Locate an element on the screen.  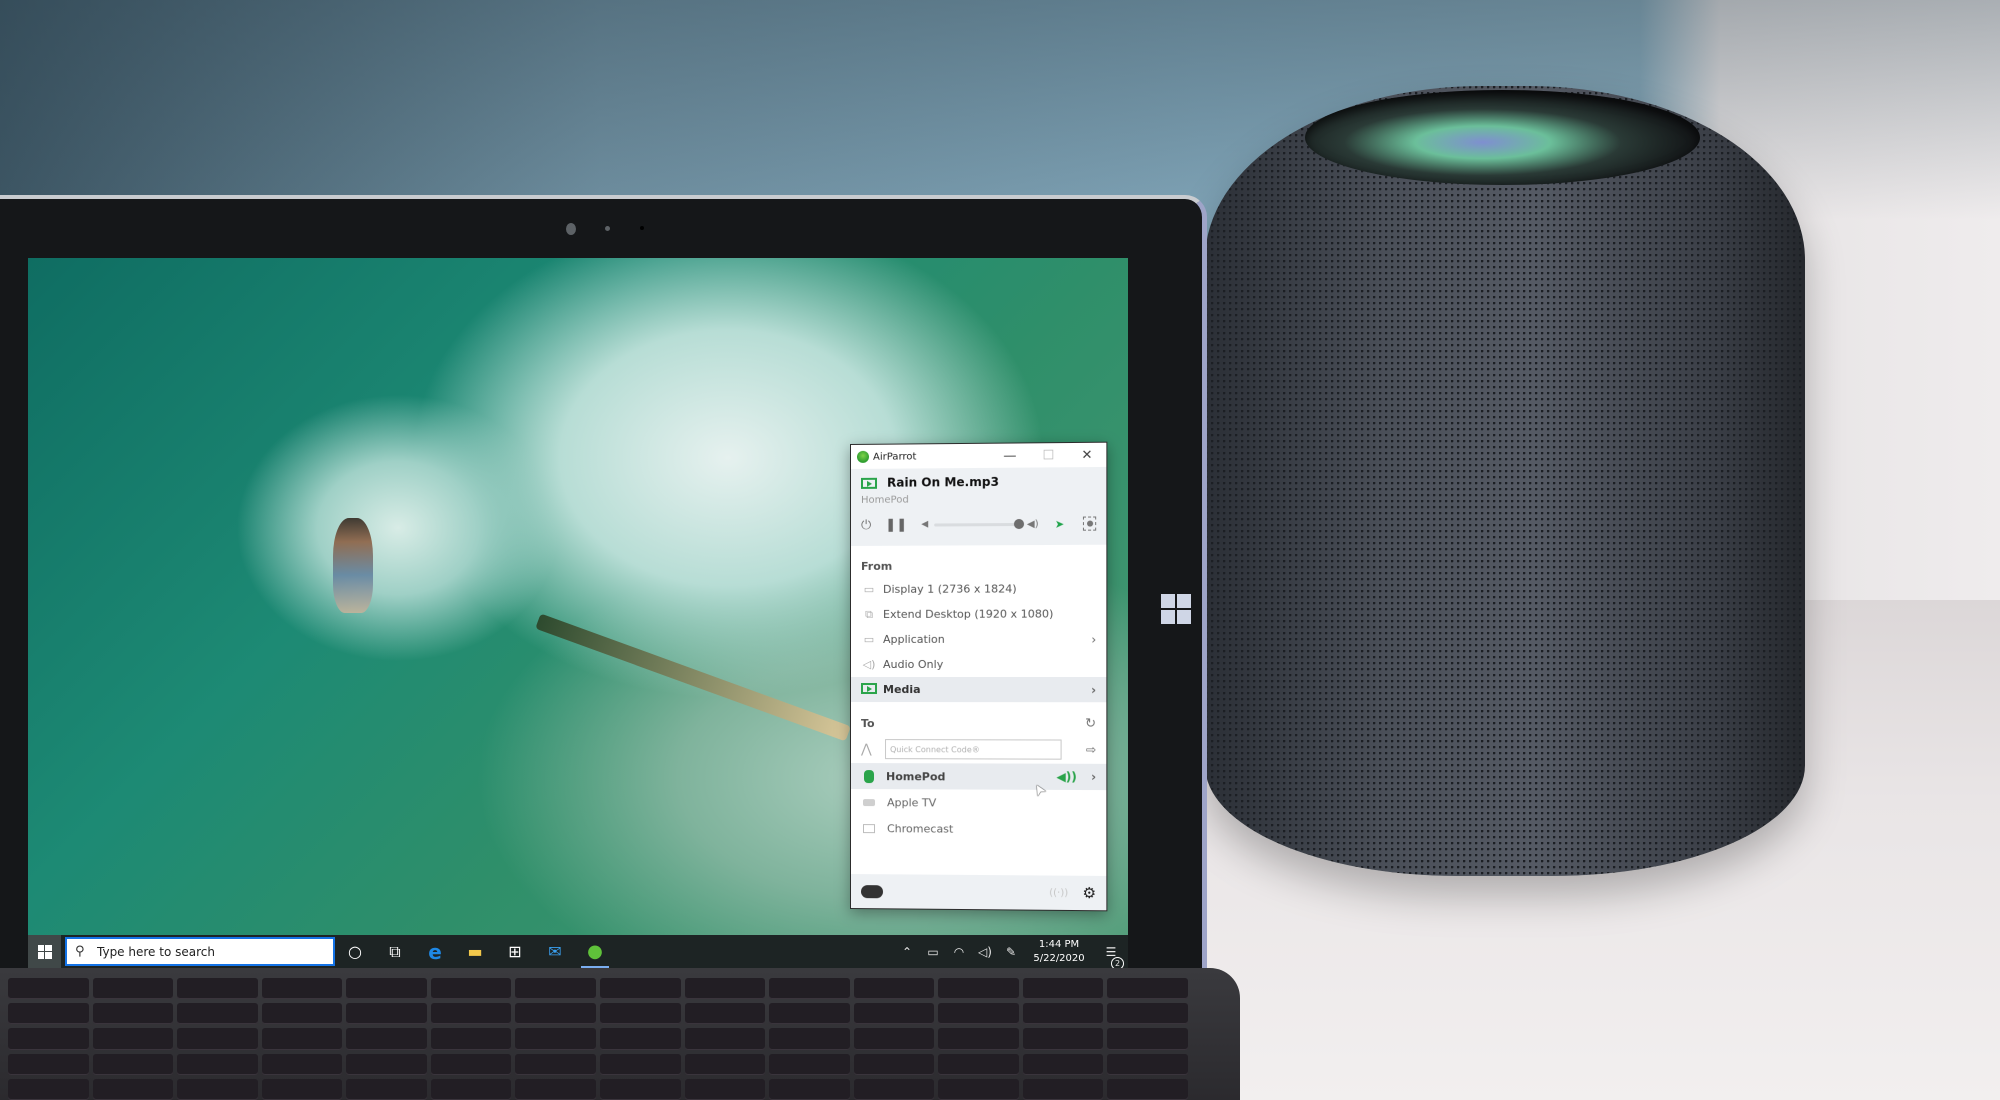
system-tray: ⌃ ▭ ◠ ◁) ✎ 1:44 PM 5/22/2020 ☰ 2 is located at coordinates (1011, 952).